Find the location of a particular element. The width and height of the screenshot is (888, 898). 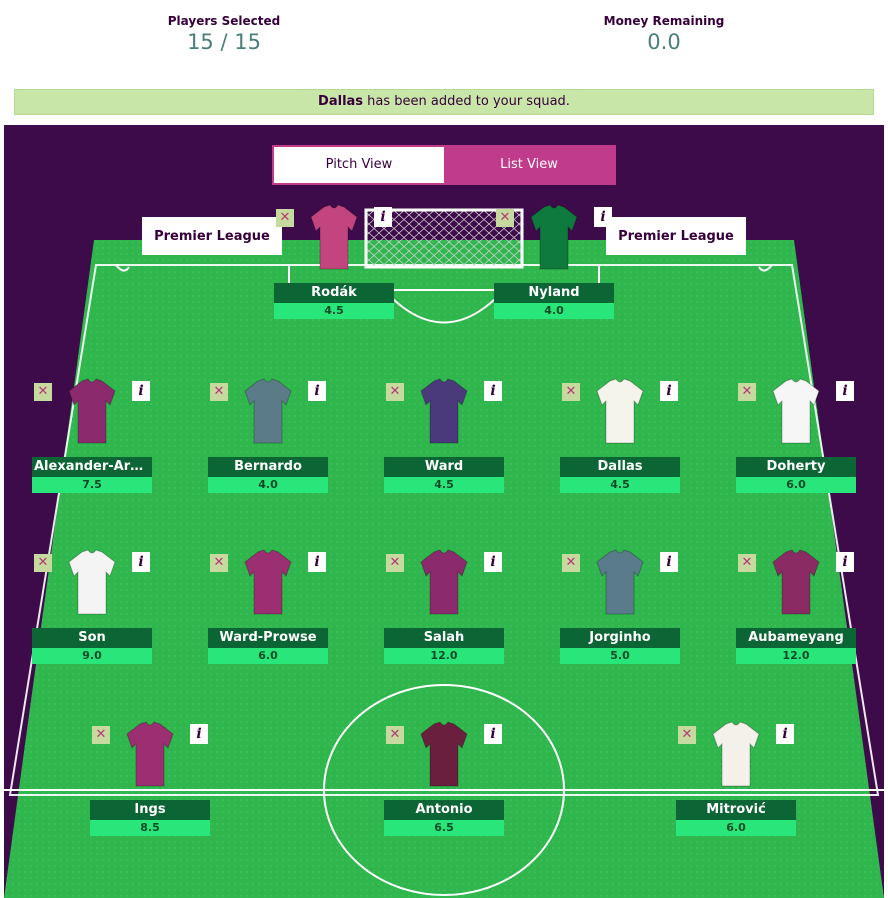

player-price: 5.0 is located at coordinates (620, 656).